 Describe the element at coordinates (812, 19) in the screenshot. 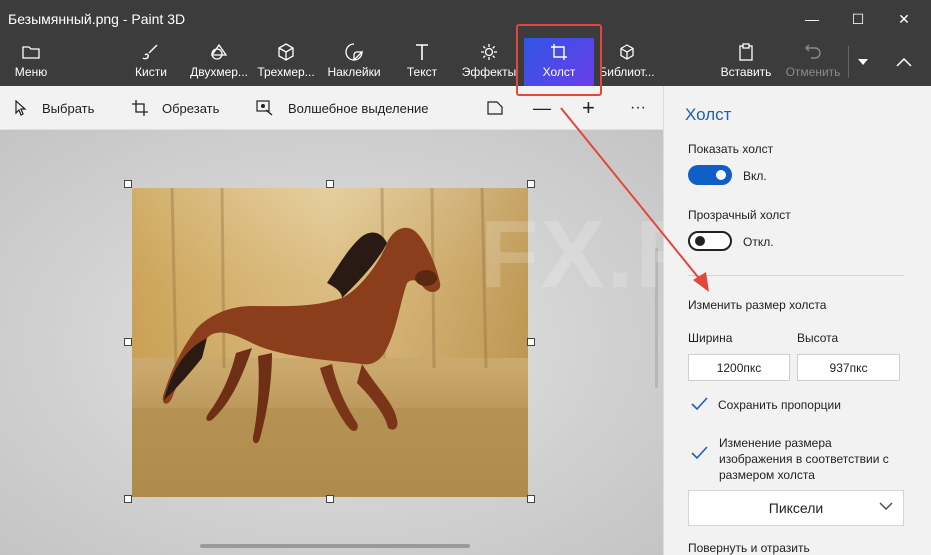

I see `minimize-button: —` at that location.